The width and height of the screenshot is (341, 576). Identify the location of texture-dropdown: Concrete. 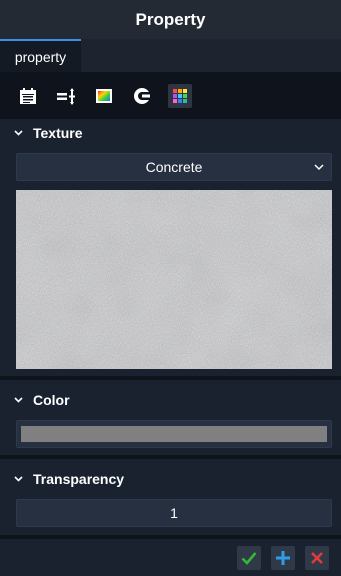
(174, 167).